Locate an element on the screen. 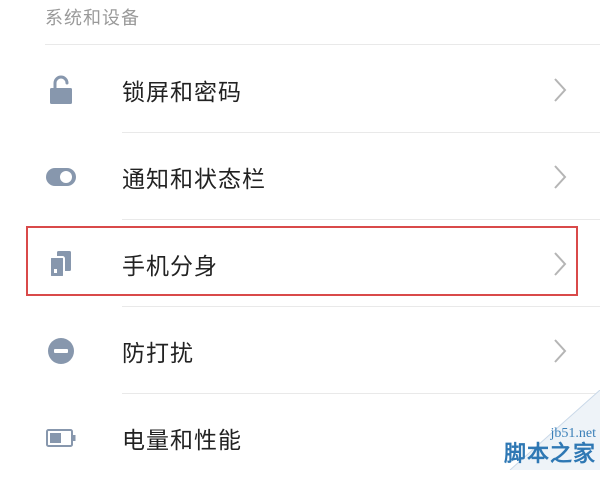 This screenshot has width=600, height=481. toggle-icon is located at coordinates (61, 177).